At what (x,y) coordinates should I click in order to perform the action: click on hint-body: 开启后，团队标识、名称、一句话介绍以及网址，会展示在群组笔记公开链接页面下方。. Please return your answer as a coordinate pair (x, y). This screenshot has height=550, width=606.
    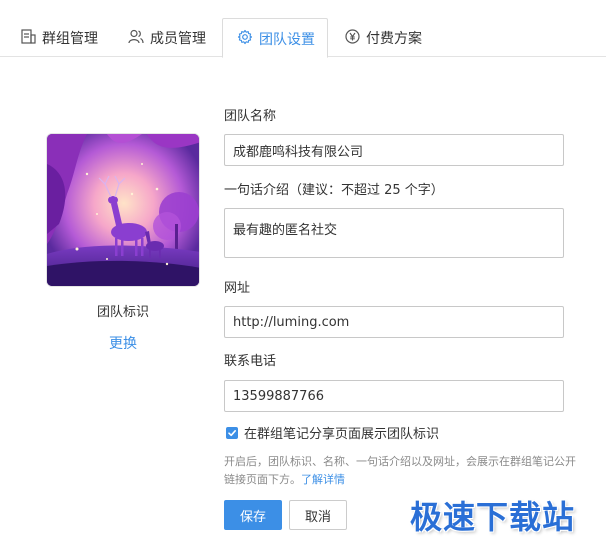
    Looking at the image, I should click on (400, 470).